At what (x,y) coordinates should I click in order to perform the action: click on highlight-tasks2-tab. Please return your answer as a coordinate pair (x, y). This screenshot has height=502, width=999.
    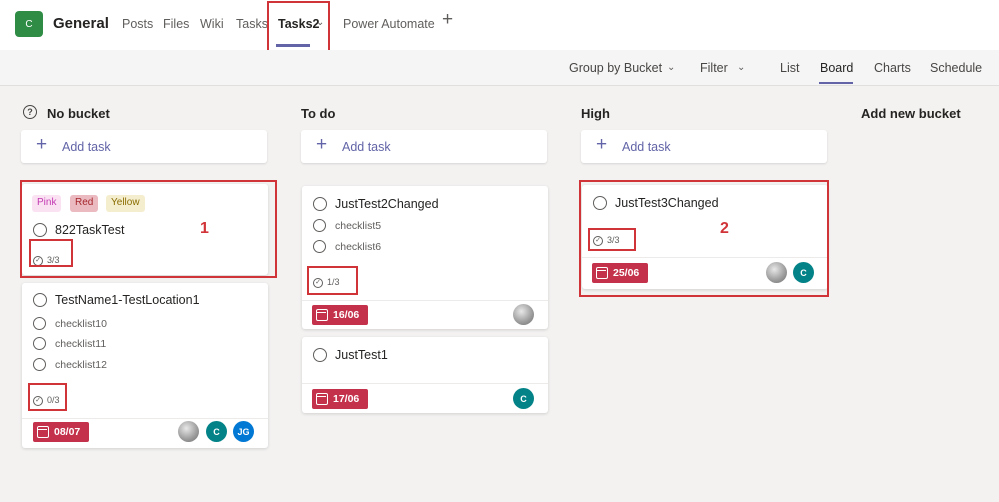
    Looking at the image, I should click on (298, 29).